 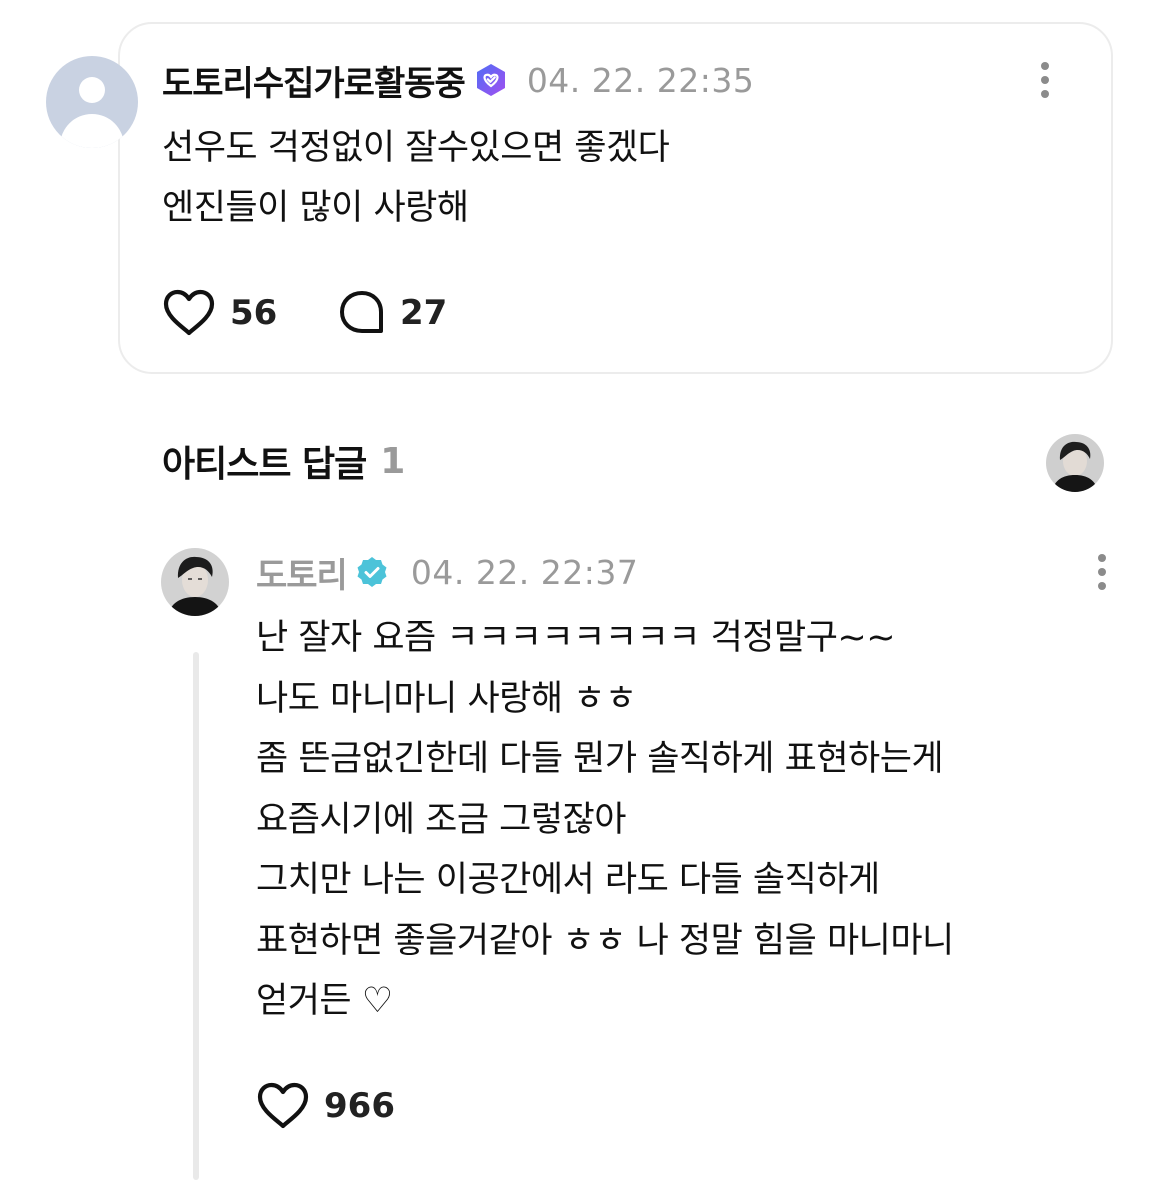 What do you see at coordinates (524, 572) in the screenshot?
I see `reply-timestamp: 04. 22. 22:37` at bounding box center [524, 572].